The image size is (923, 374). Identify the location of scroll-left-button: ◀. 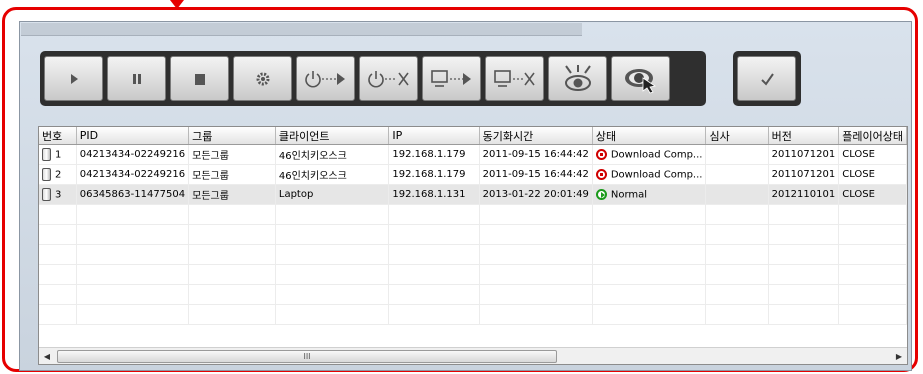
(47, 356).